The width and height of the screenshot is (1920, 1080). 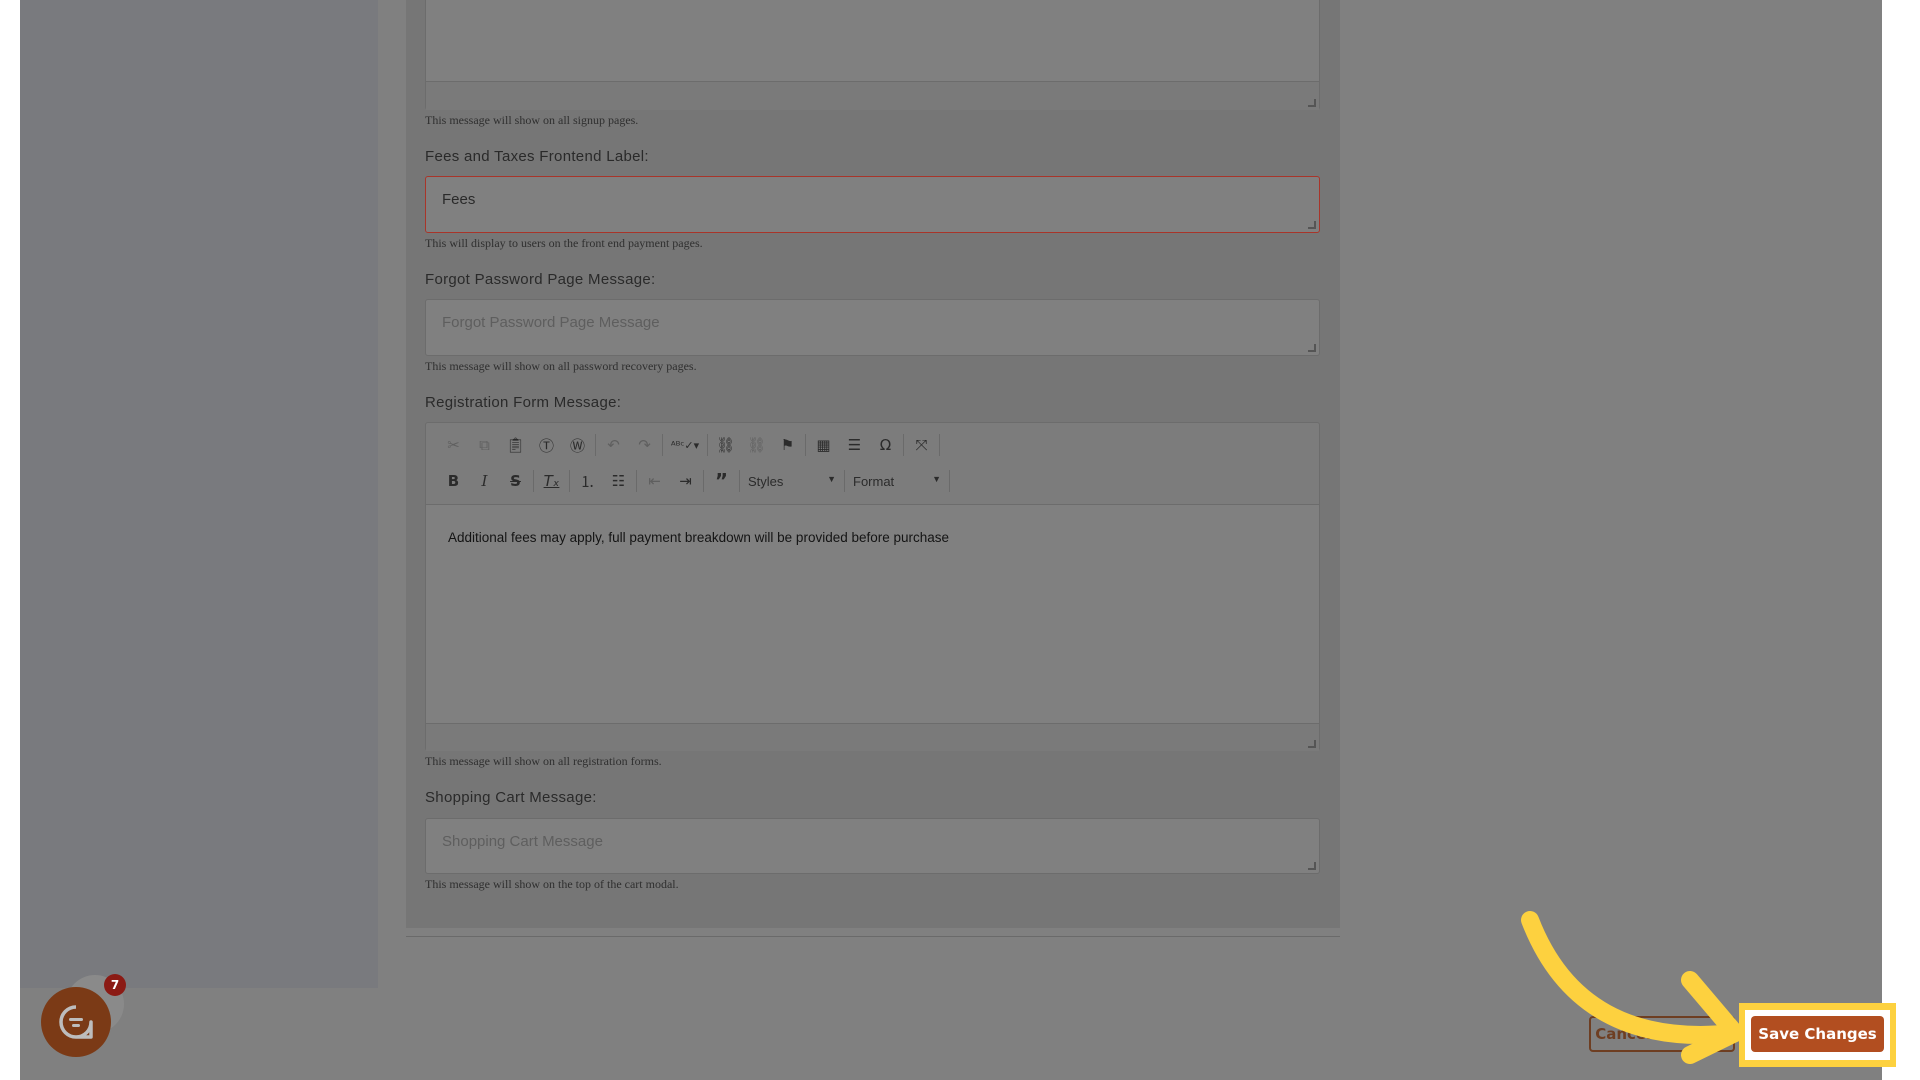 What do you see at coordinates (756, 445) in the screenshot?
I see `unlink-icon: ⛓` at bounding box center [756, 445].